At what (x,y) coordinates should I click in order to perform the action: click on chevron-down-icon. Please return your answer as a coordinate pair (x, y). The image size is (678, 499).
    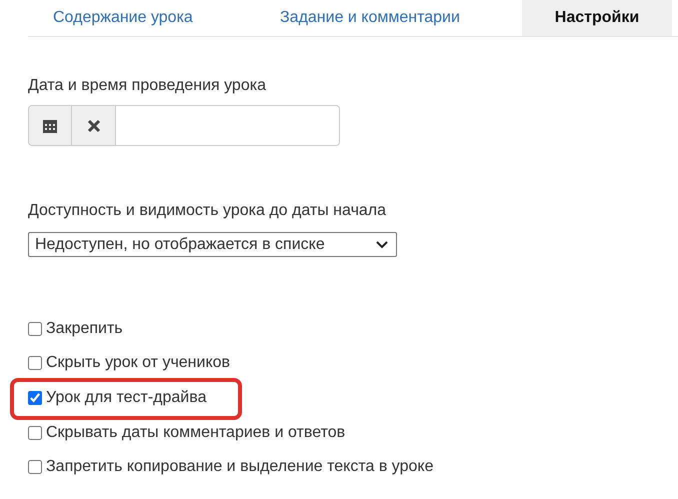
    Looking at the image, I should click on (382, 244).